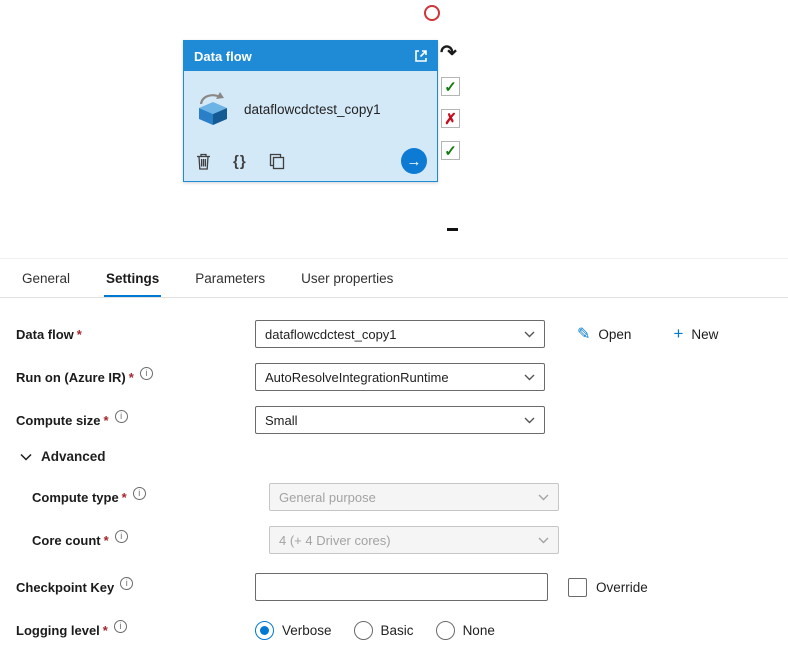 This screenshot has width=788, height=651. Describe the element at coordinates (432, 13) in the screenshot. I see `annotation-circle` at that location.